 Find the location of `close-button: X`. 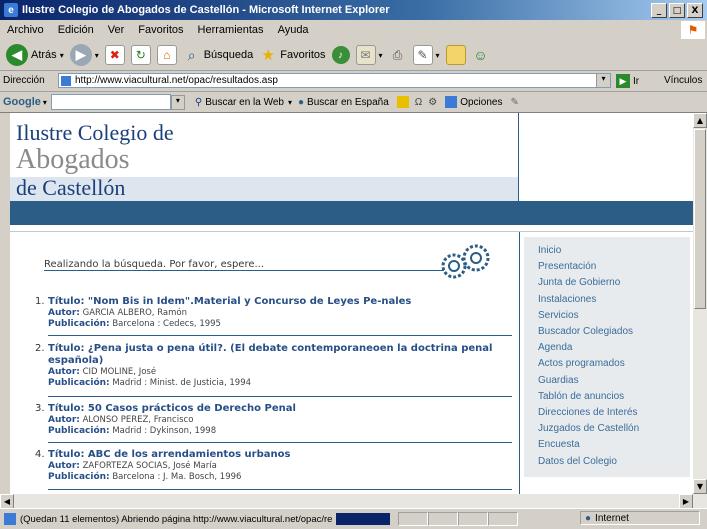

close-button: X is located at coordinates (695, 10).